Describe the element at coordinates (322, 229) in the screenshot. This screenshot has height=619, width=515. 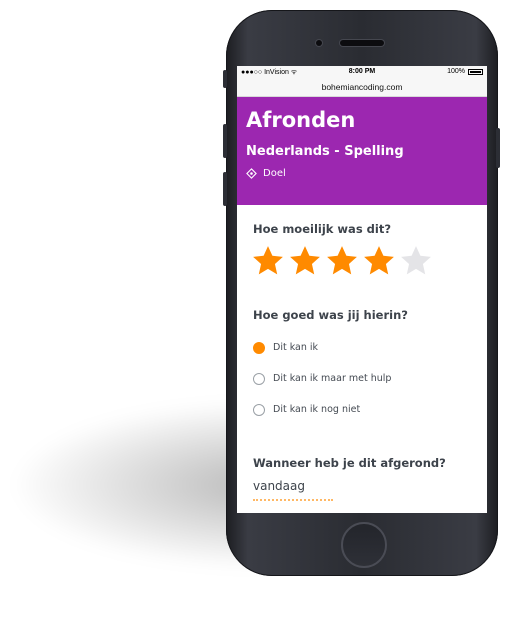
I see `difficulty-question: Hoe moeilijk was dit?` at that location.